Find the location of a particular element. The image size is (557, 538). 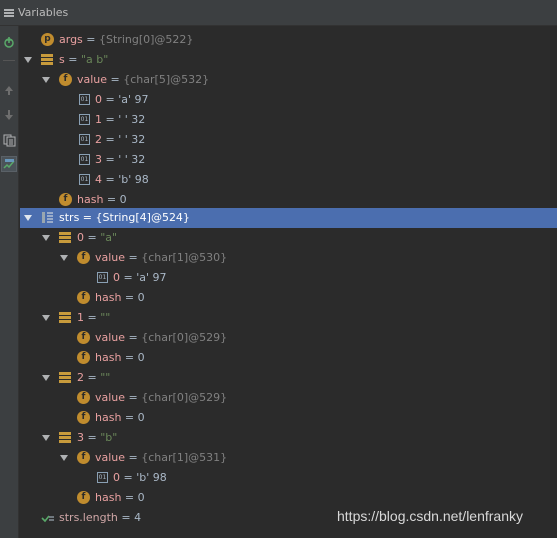

tree-row-strs-2-value: f value = {char[0]@529} is located at coordinates (288, 398).